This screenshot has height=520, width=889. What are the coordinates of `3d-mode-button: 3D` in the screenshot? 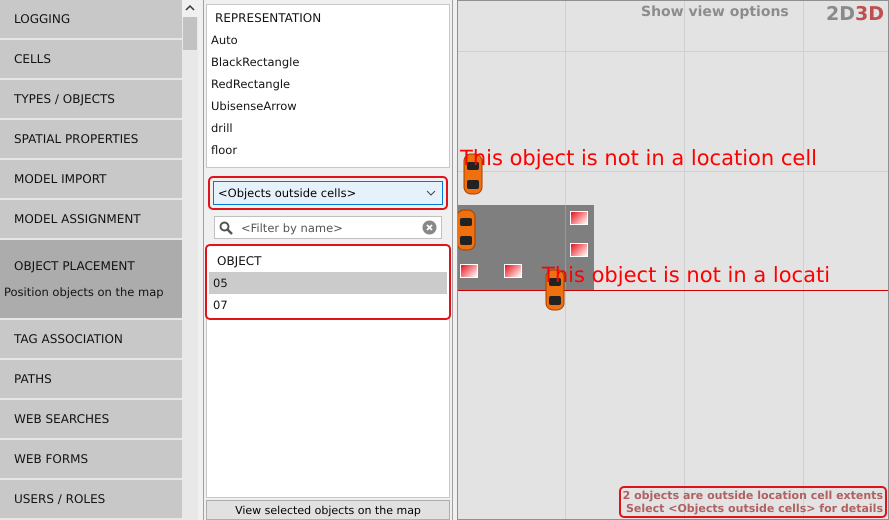 It's located at (869, 14).